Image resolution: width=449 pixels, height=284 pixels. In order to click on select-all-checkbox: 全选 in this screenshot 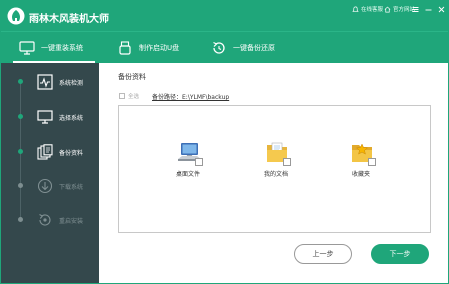, I will do `click(129, 96)`.